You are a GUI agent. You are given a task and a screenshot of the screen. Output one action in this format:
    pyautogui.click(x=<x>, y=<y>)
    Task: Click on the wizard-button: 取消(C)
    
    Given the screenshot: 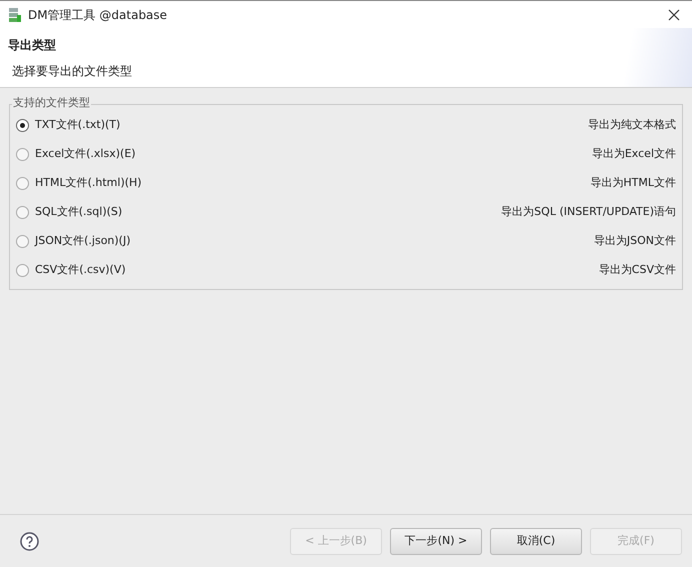 What is the action you would take?
    pyautogui.click(x=536, y=541)
    